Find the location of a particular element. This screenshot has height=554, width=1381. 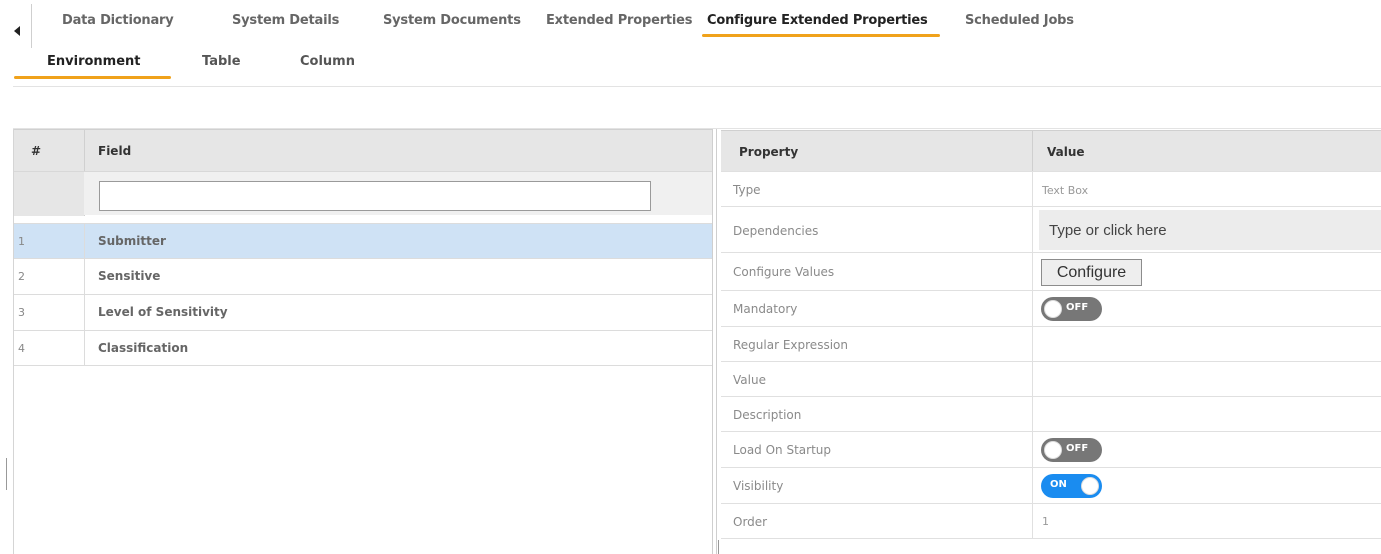

row-number: 1 is located at coordinates (21, 241).